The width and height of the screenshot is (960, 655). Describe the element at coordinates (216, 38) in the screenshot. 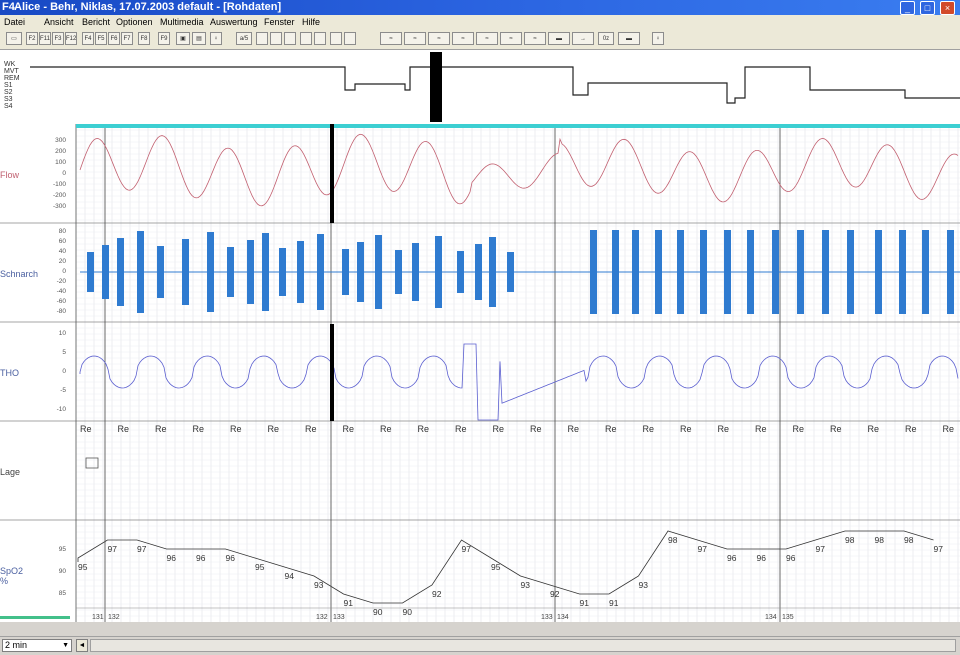

I see `bulb-icon: ♀` at that location.